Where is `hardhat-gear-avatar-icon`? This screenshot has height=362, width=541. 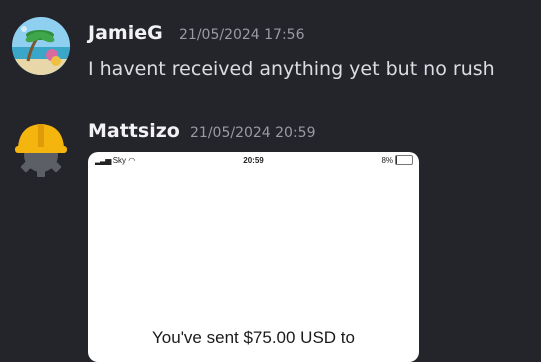 hardhat-gear-avatar-icon is located at coordinates (41, 150).